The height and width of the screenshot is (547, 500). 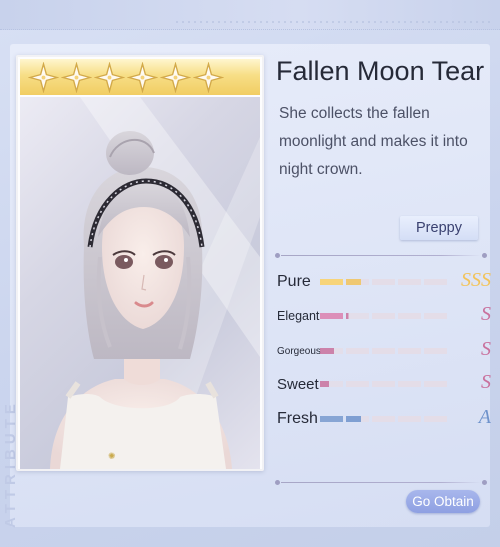 I want to click on attribute-name: Gorgeous, so click(x=299, y=351).